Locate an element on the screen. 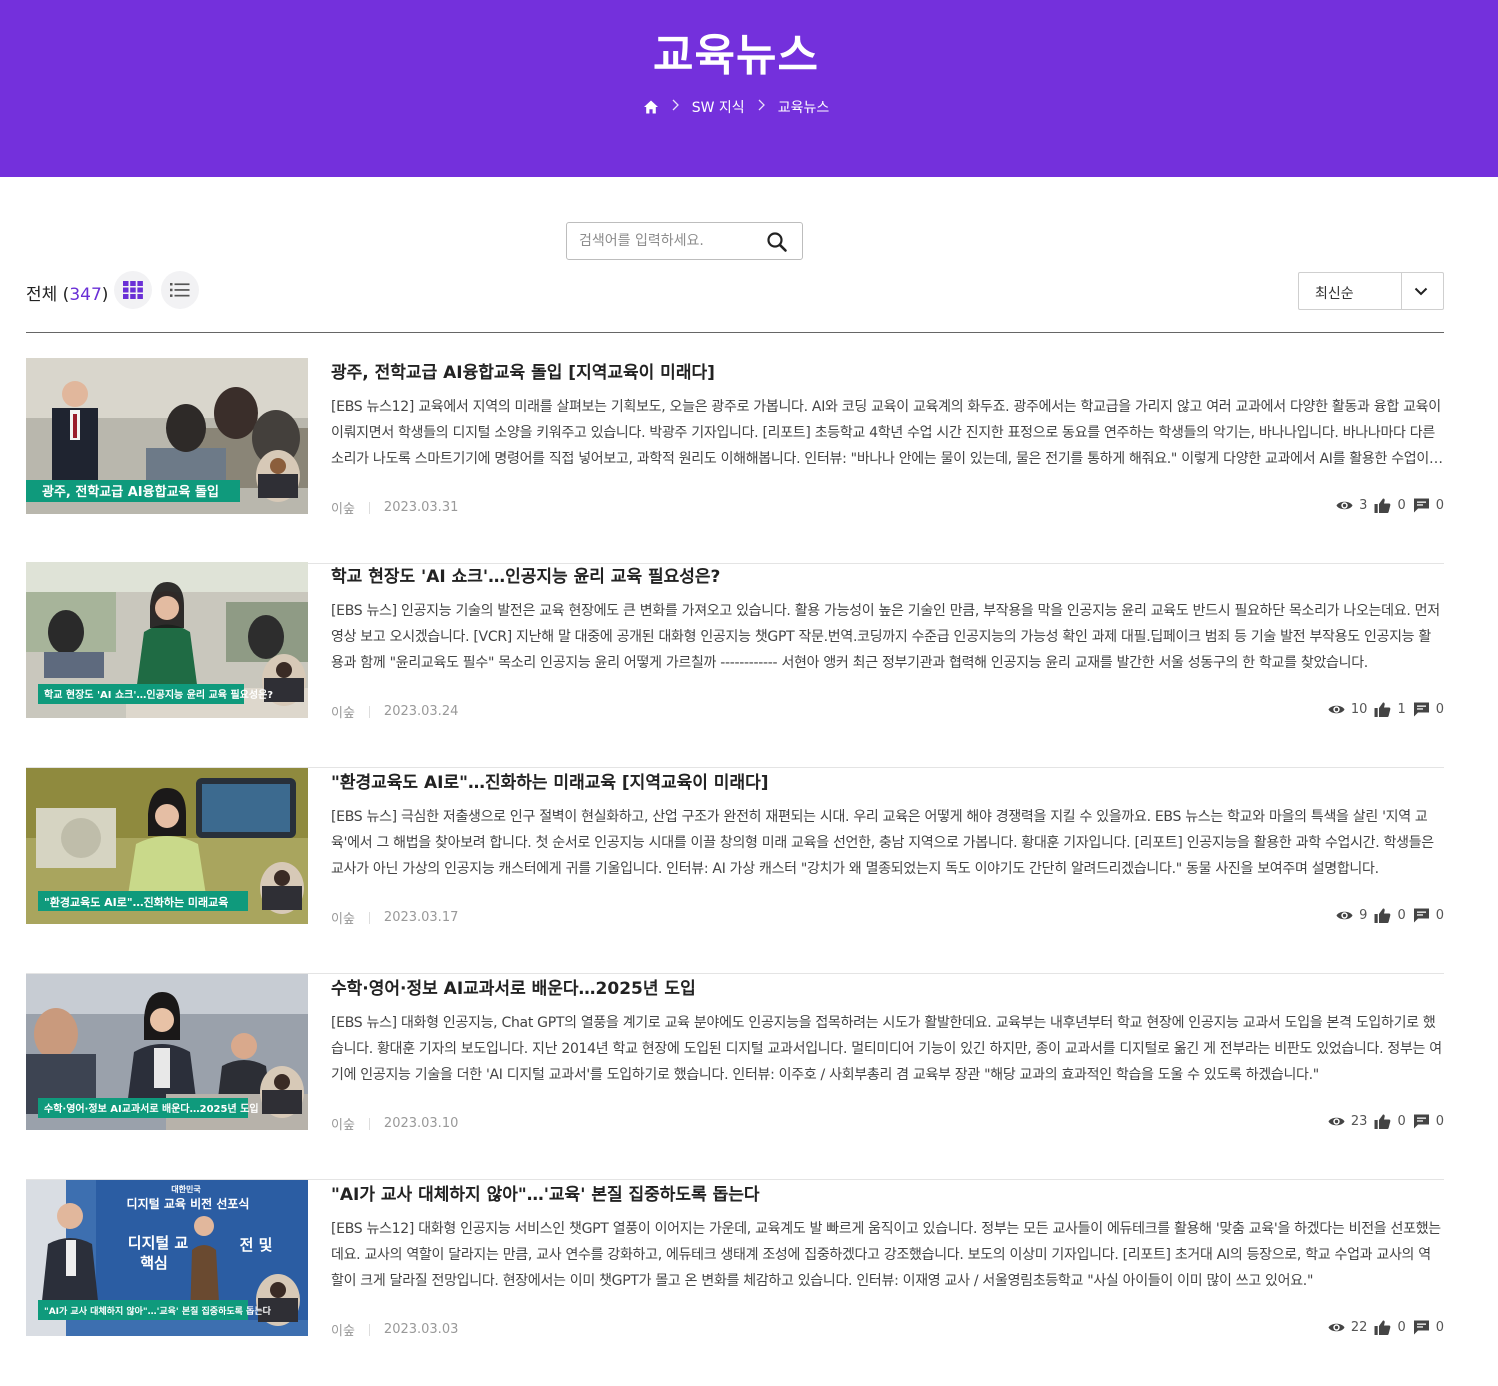 Image resolution: width=1498 pixels, height=1386 pixels. banner-text: 핵심 is located at coordinates (154, 1263).